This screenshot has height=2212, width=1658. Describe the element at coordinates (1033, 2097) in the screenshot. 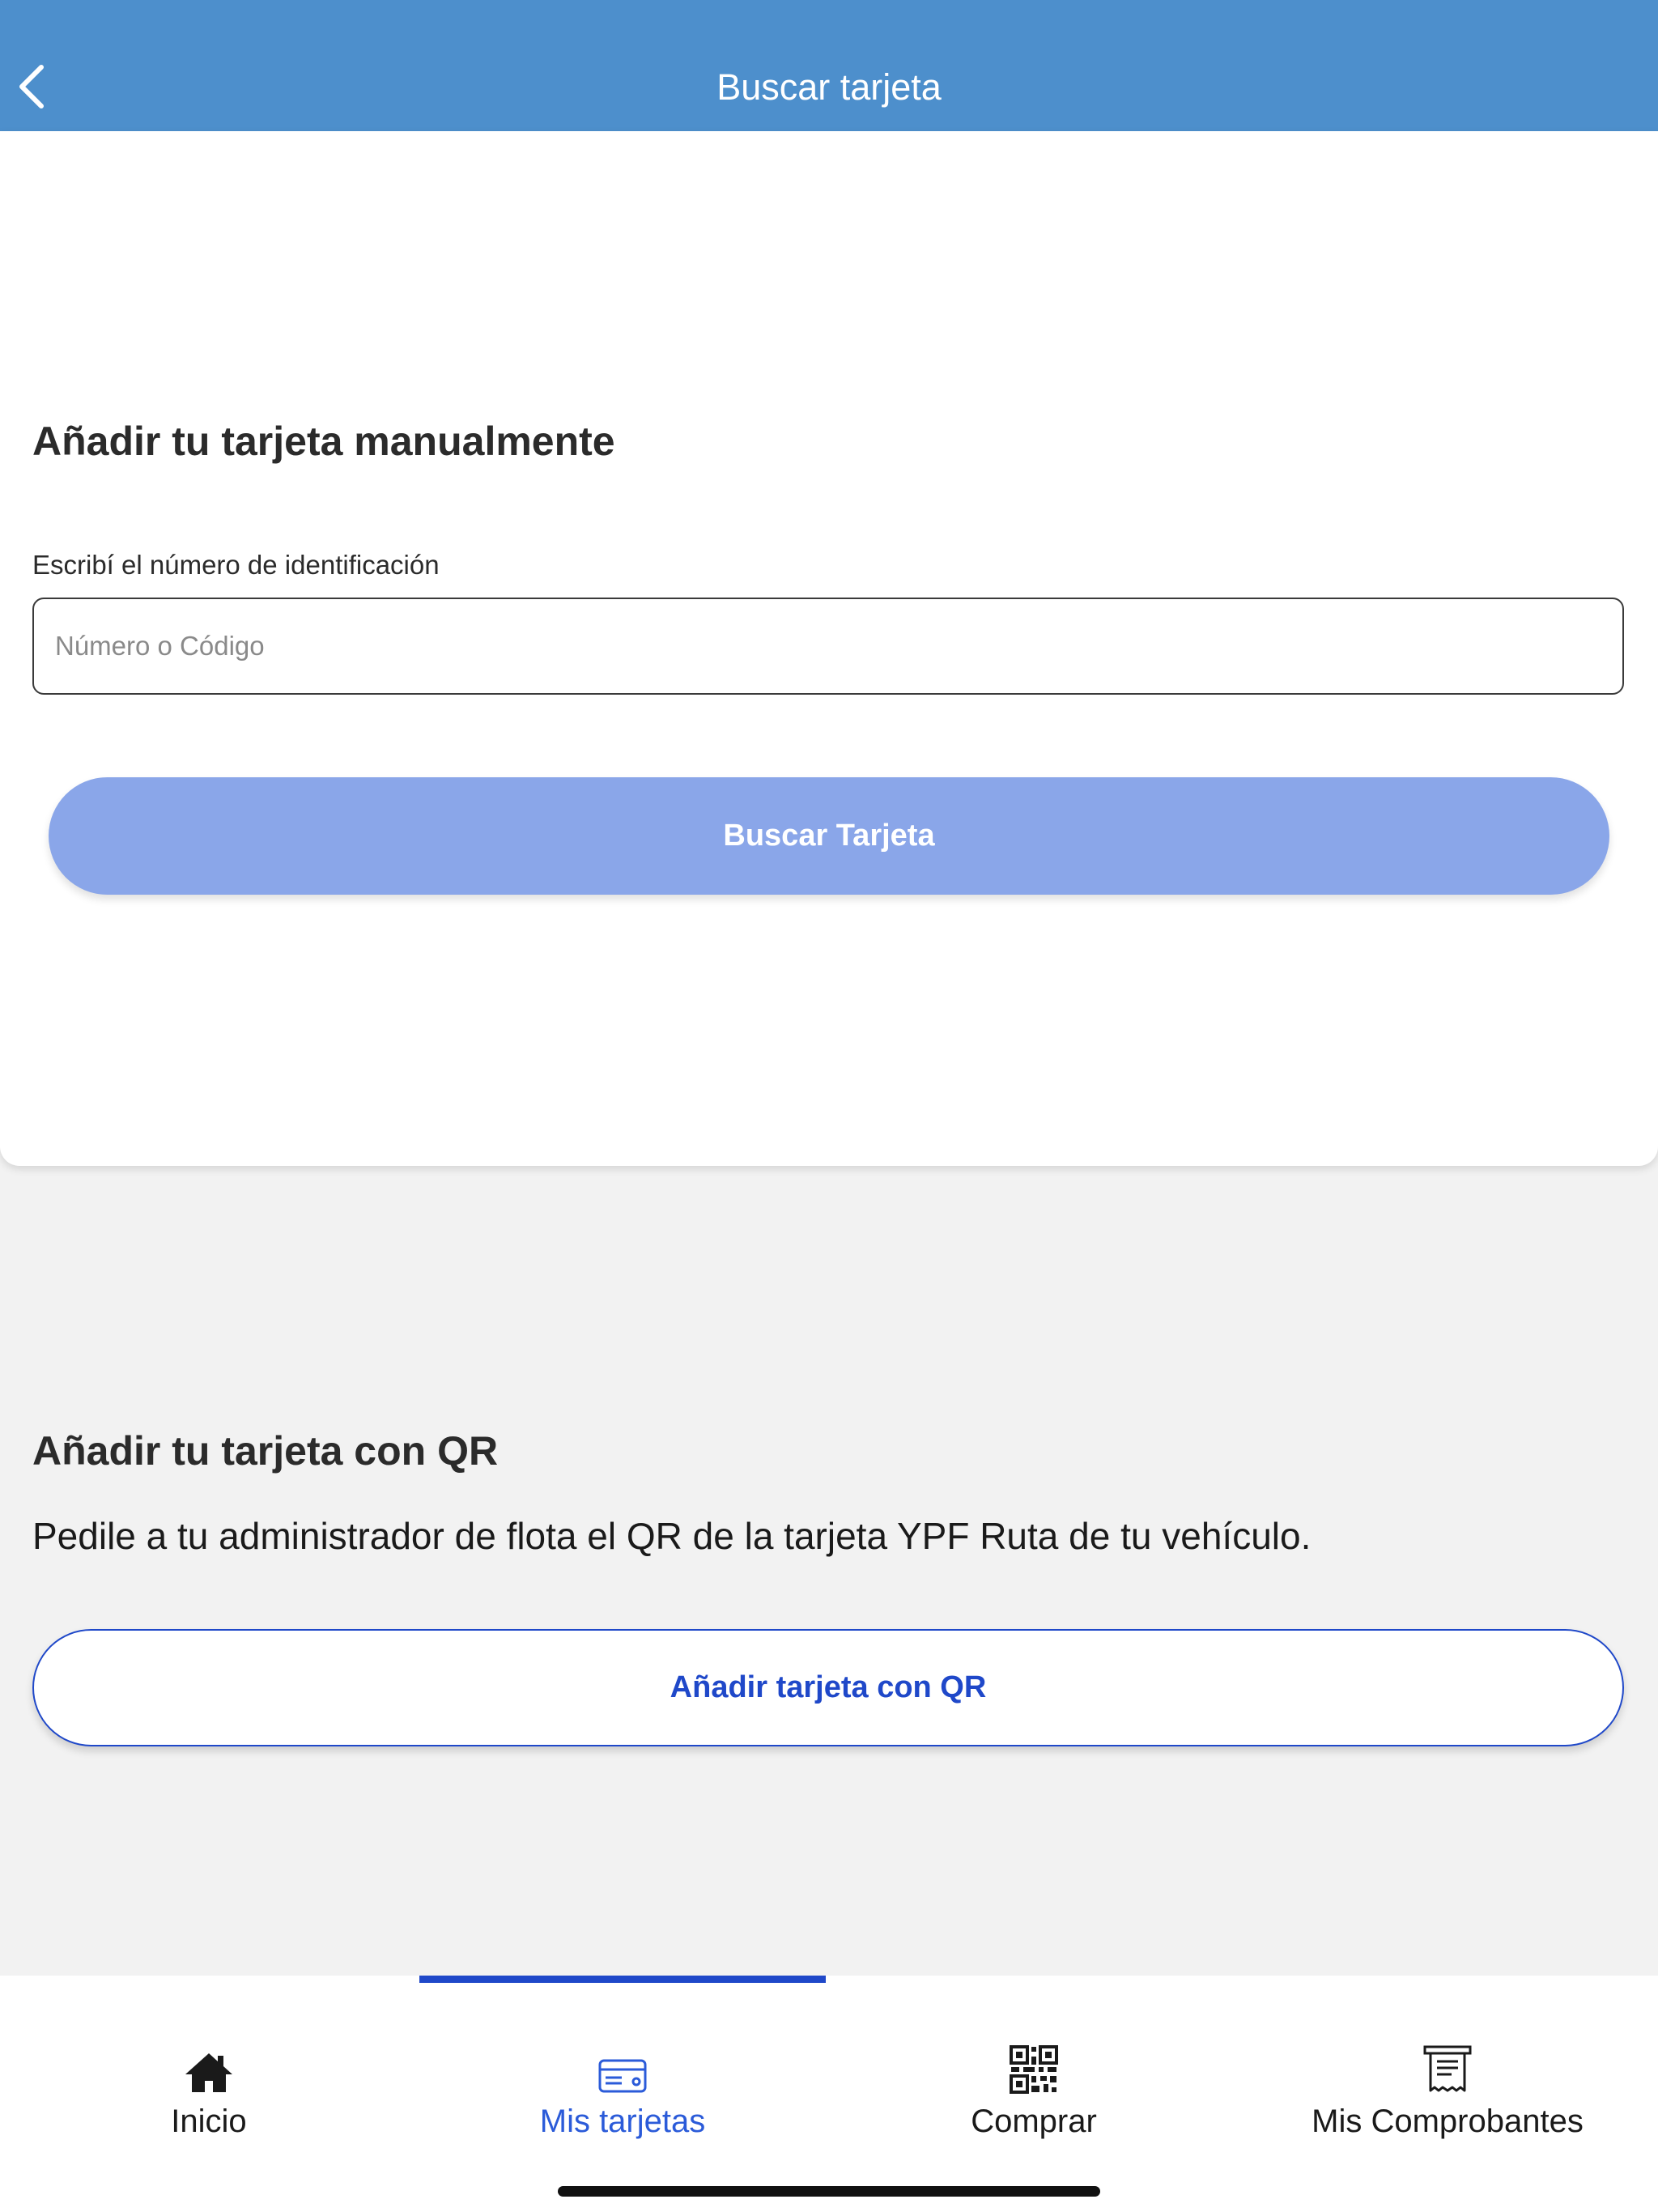

I see `tab-comprar: Comprar` at that location.